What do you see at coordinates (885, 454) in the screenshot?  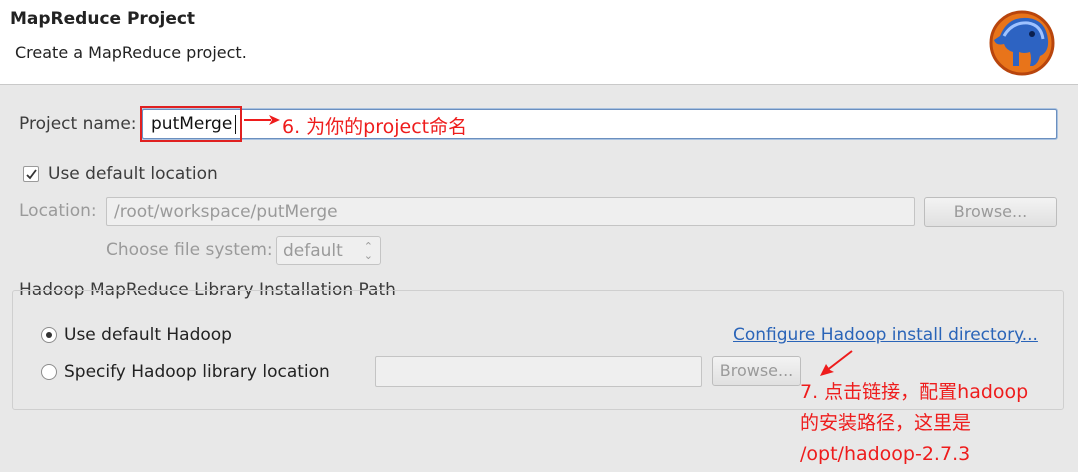 I see `annotation-step-7-line: /opt/hadoop-2.7.3` at bounding box center [885, 454].